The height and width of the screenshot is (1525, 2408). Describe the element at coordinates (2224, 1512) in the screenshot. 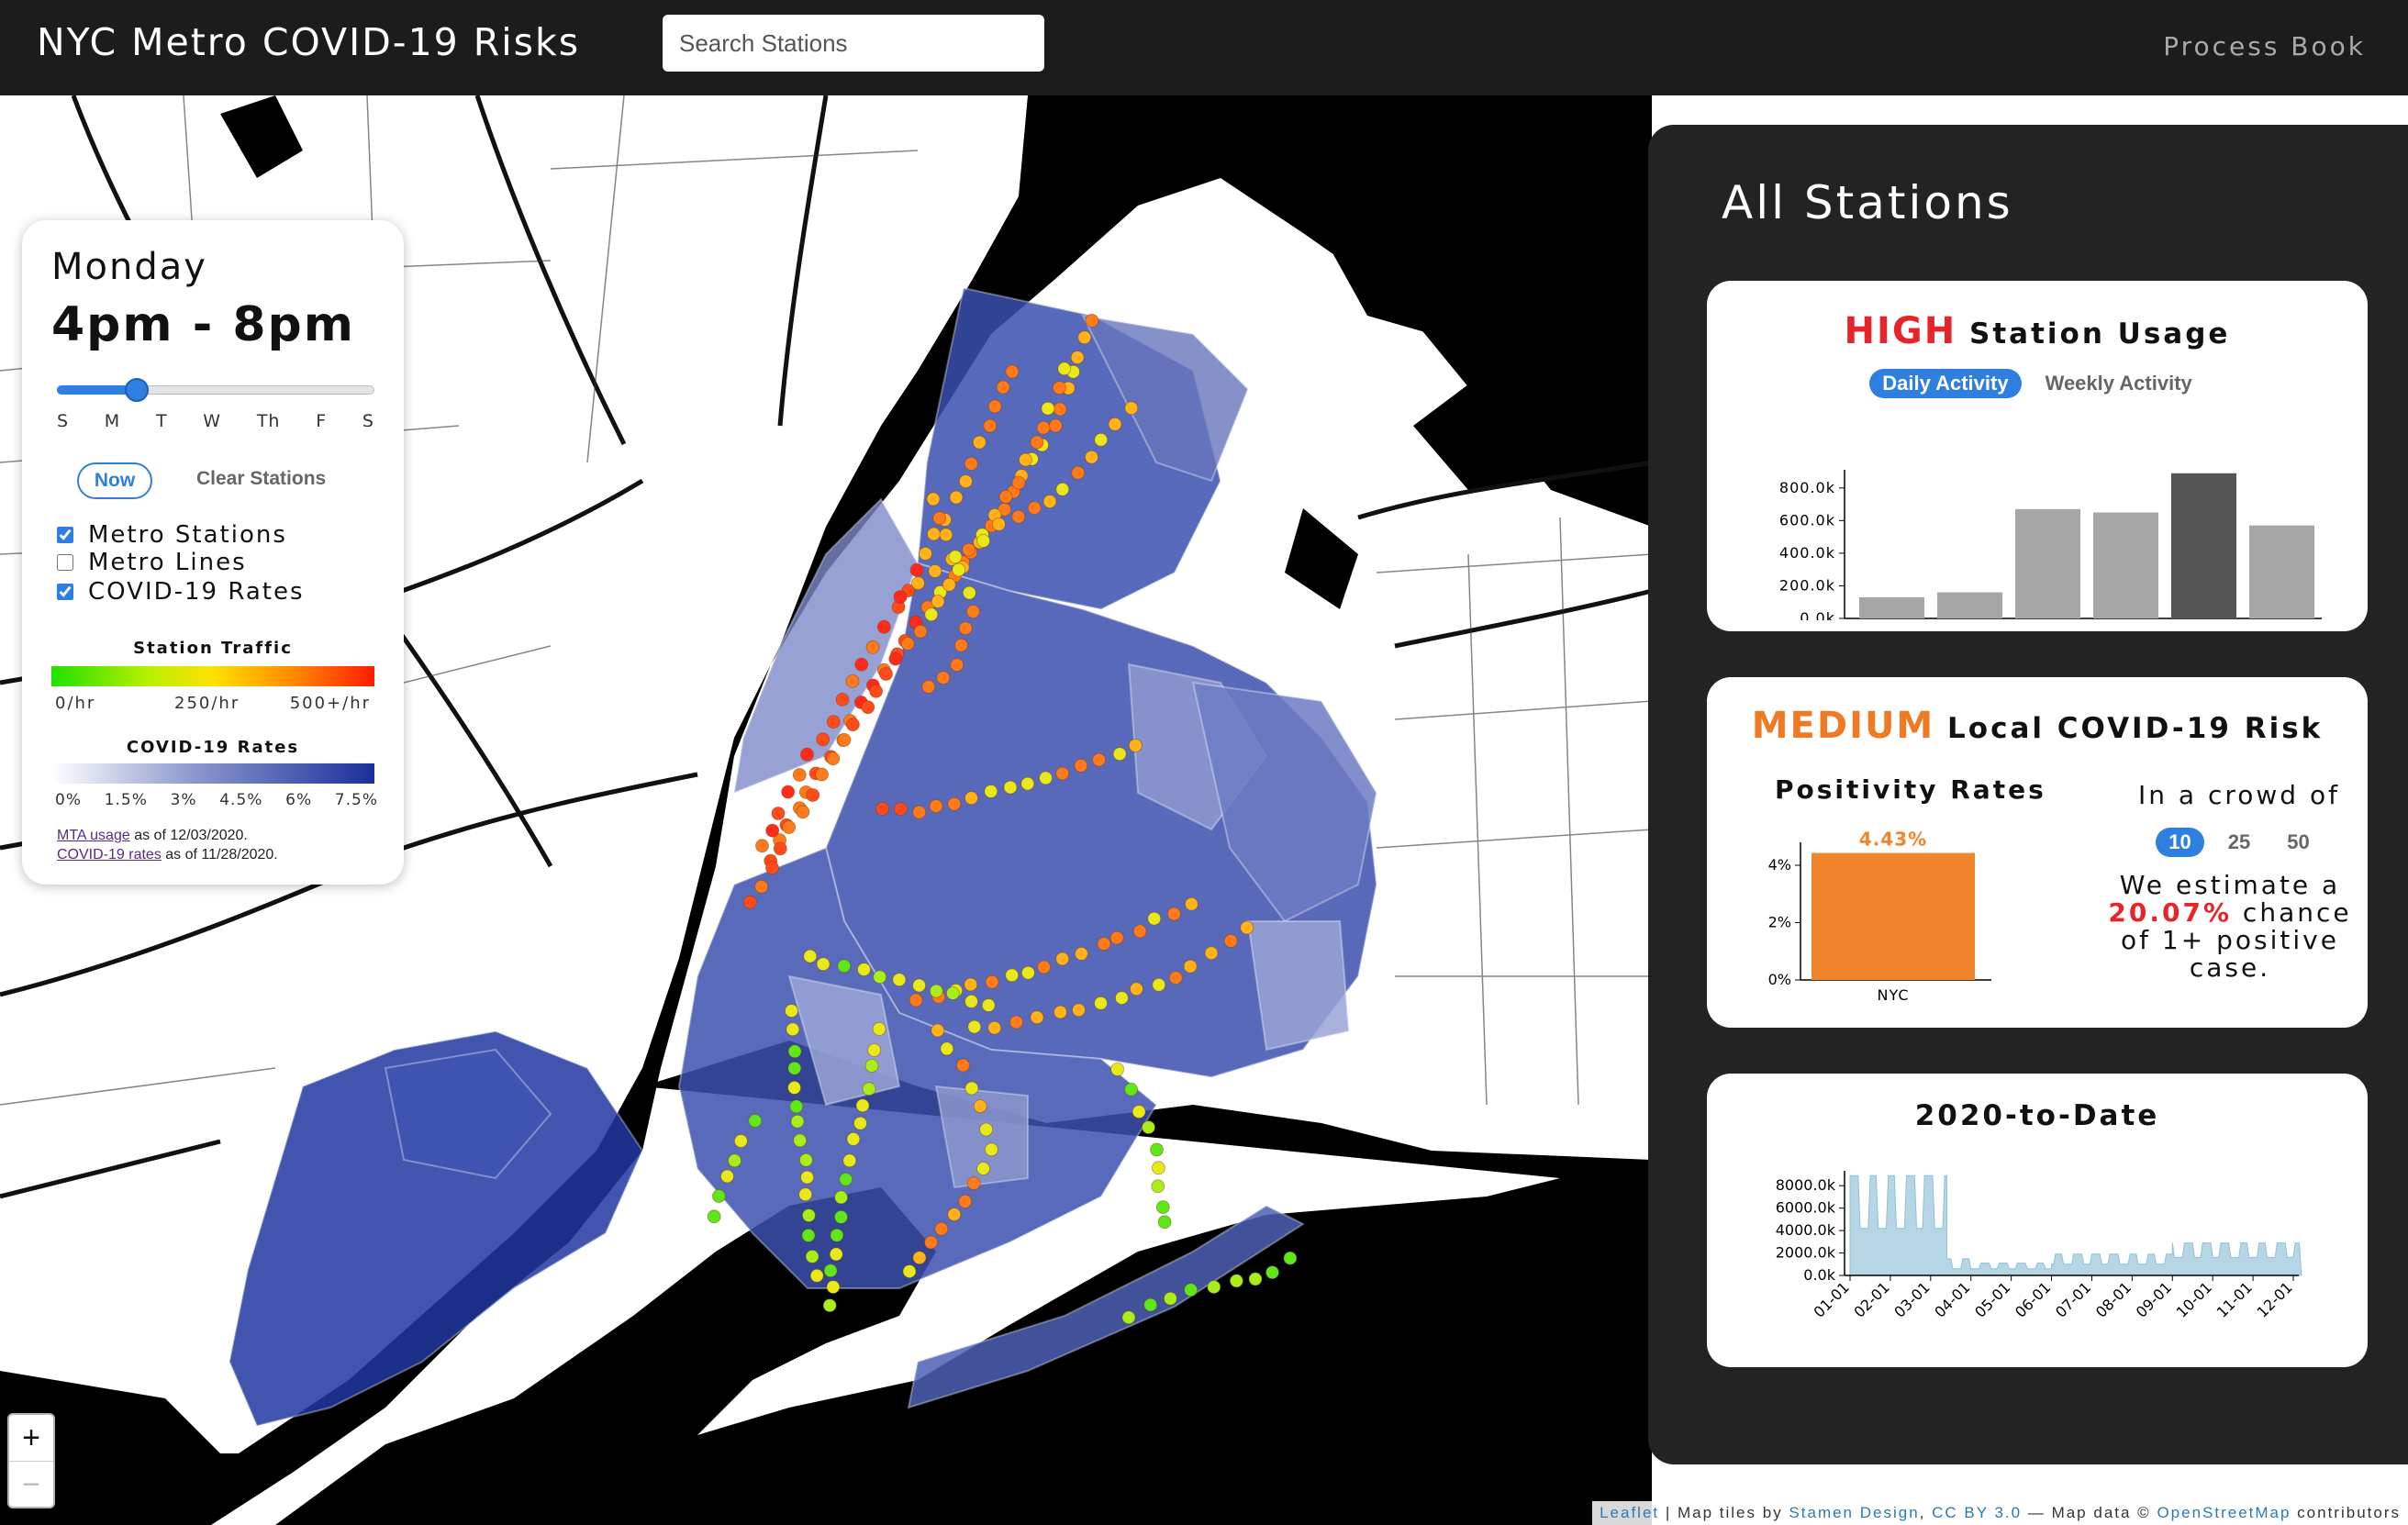

I see `osm-link: OpenStreetMap` at that location.